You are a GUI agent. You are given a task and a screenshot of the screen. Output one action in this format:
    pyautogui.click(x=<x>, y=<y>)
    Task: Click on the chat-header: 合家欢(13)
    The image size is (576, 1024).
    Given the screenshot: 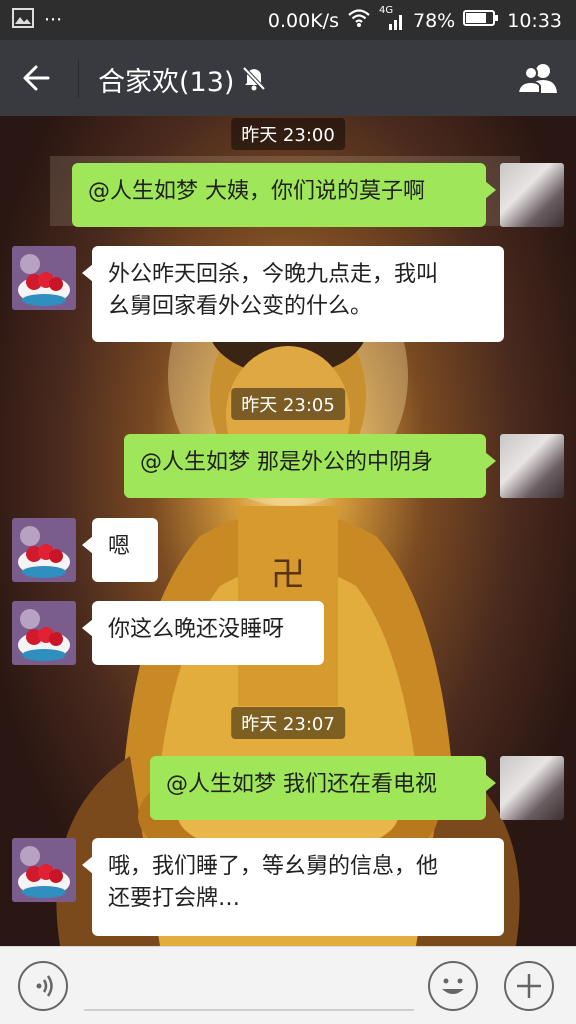 What is the action you would take?
    pyautogui.click(x=288, y=78)
    